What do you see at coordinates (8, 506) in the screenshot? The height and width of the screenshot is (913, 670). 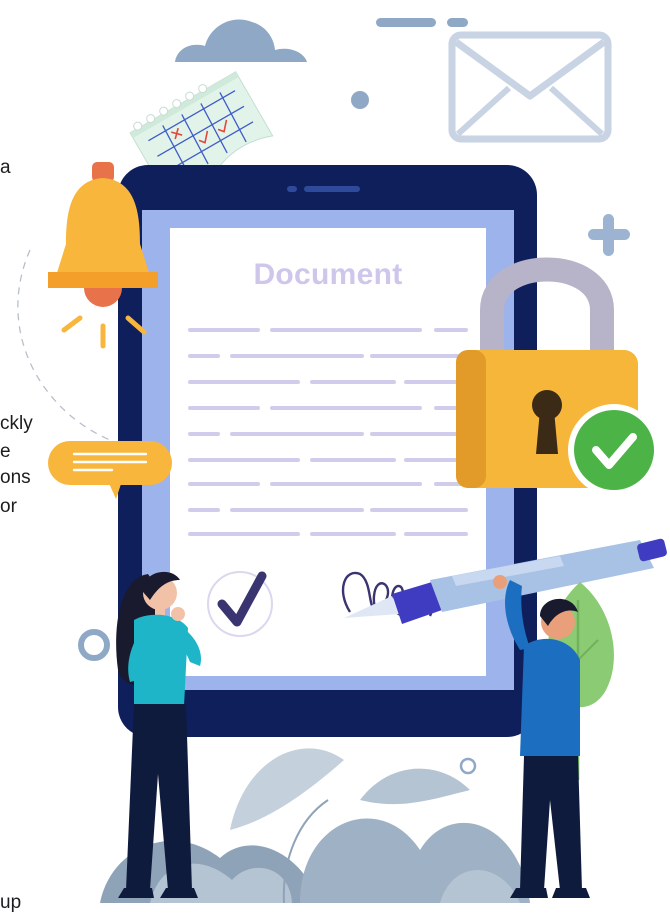 I see `side-text-fragment: or` at bounding box center [8, 506].